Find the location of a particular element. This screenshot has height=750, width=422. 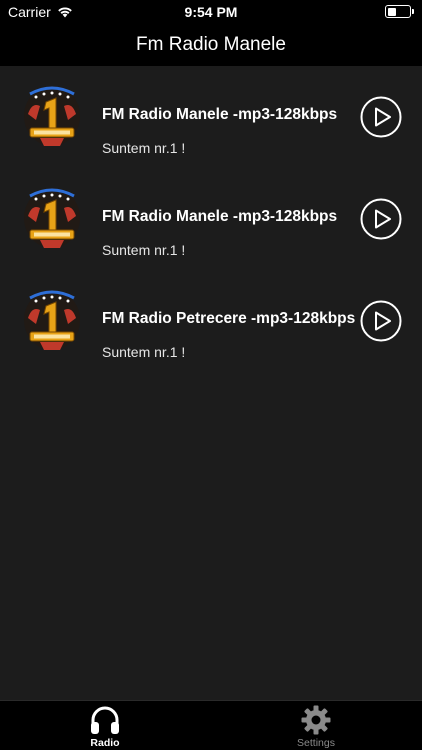

status-time: 9:54 PM is located at coordinates (211, 12).